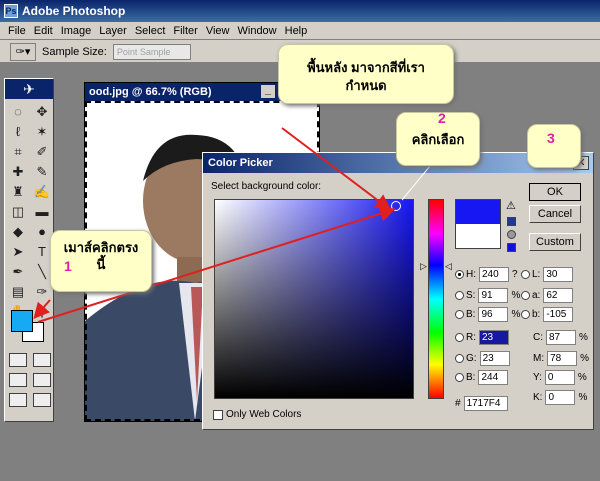 This screenshot has height=481, width=600. I want to click on healing-icon: ✚, so click(18, 172).